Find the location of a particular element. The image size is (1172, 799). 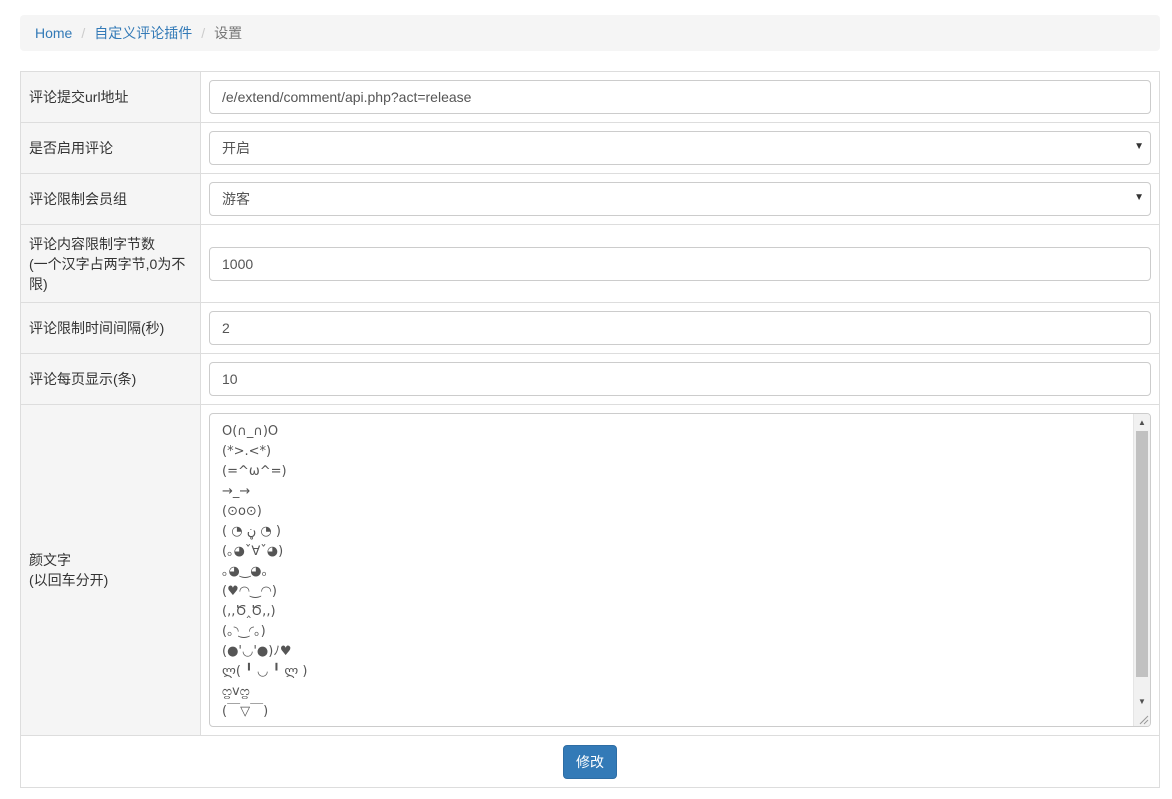

label-content-limit-line2: (一个汉字占两字节,0为不 is located at coordinates (107, 263).